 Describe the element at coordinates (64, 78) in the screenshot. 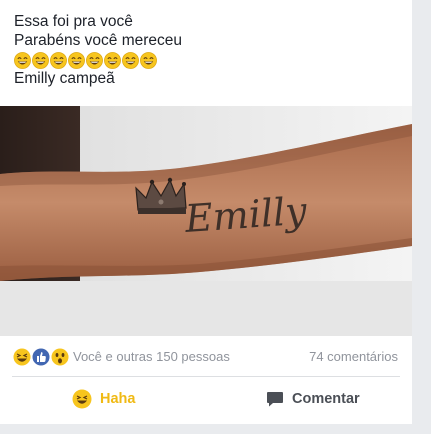

I see `post-line-last: Emilly campeã` at that location.